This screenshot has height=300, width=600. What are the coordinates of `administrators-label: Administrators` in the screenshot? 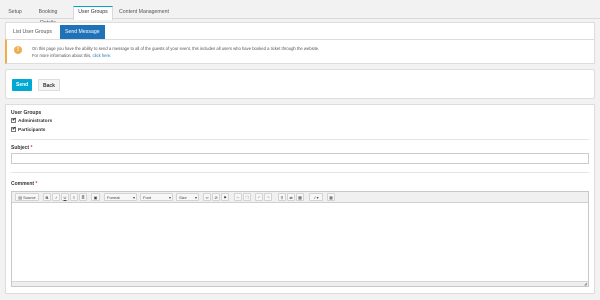 It's located at (35, 121).